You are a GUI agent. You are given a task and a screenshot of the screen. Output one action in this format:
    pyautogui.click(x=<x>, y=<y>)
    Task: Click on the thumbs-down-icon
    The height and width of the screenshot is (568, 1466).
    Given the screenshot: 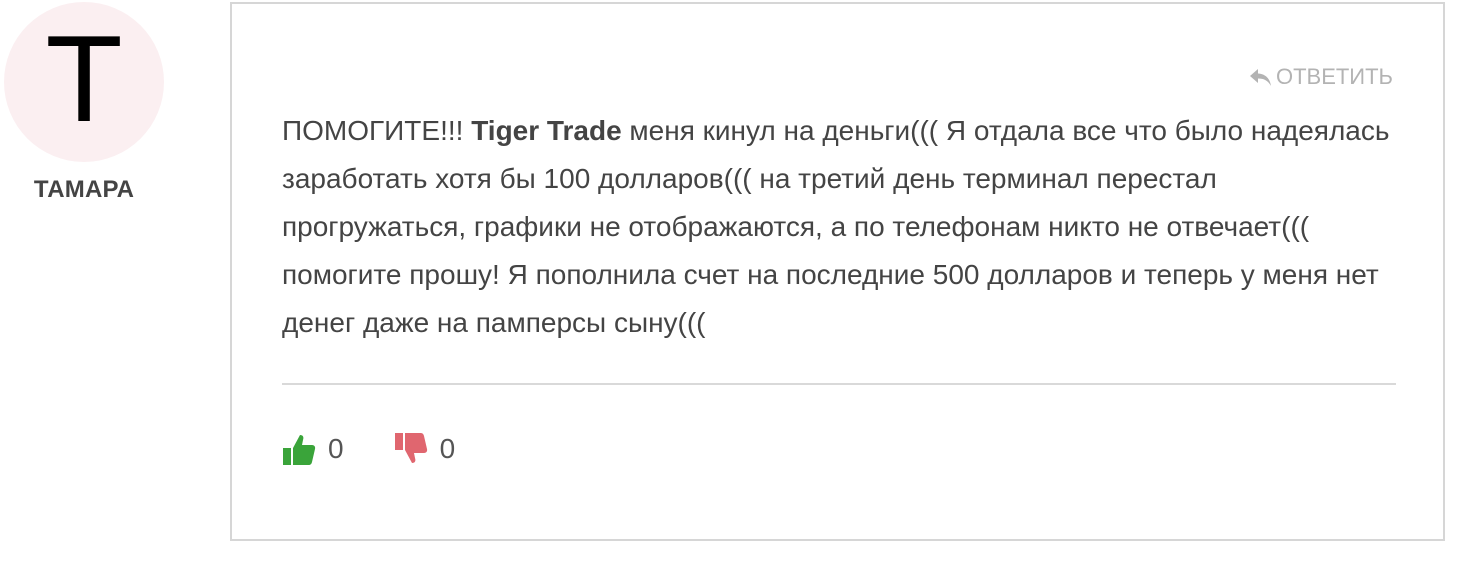 What is the action you would take?
    pyautogui.click(x=410, y=448)
    